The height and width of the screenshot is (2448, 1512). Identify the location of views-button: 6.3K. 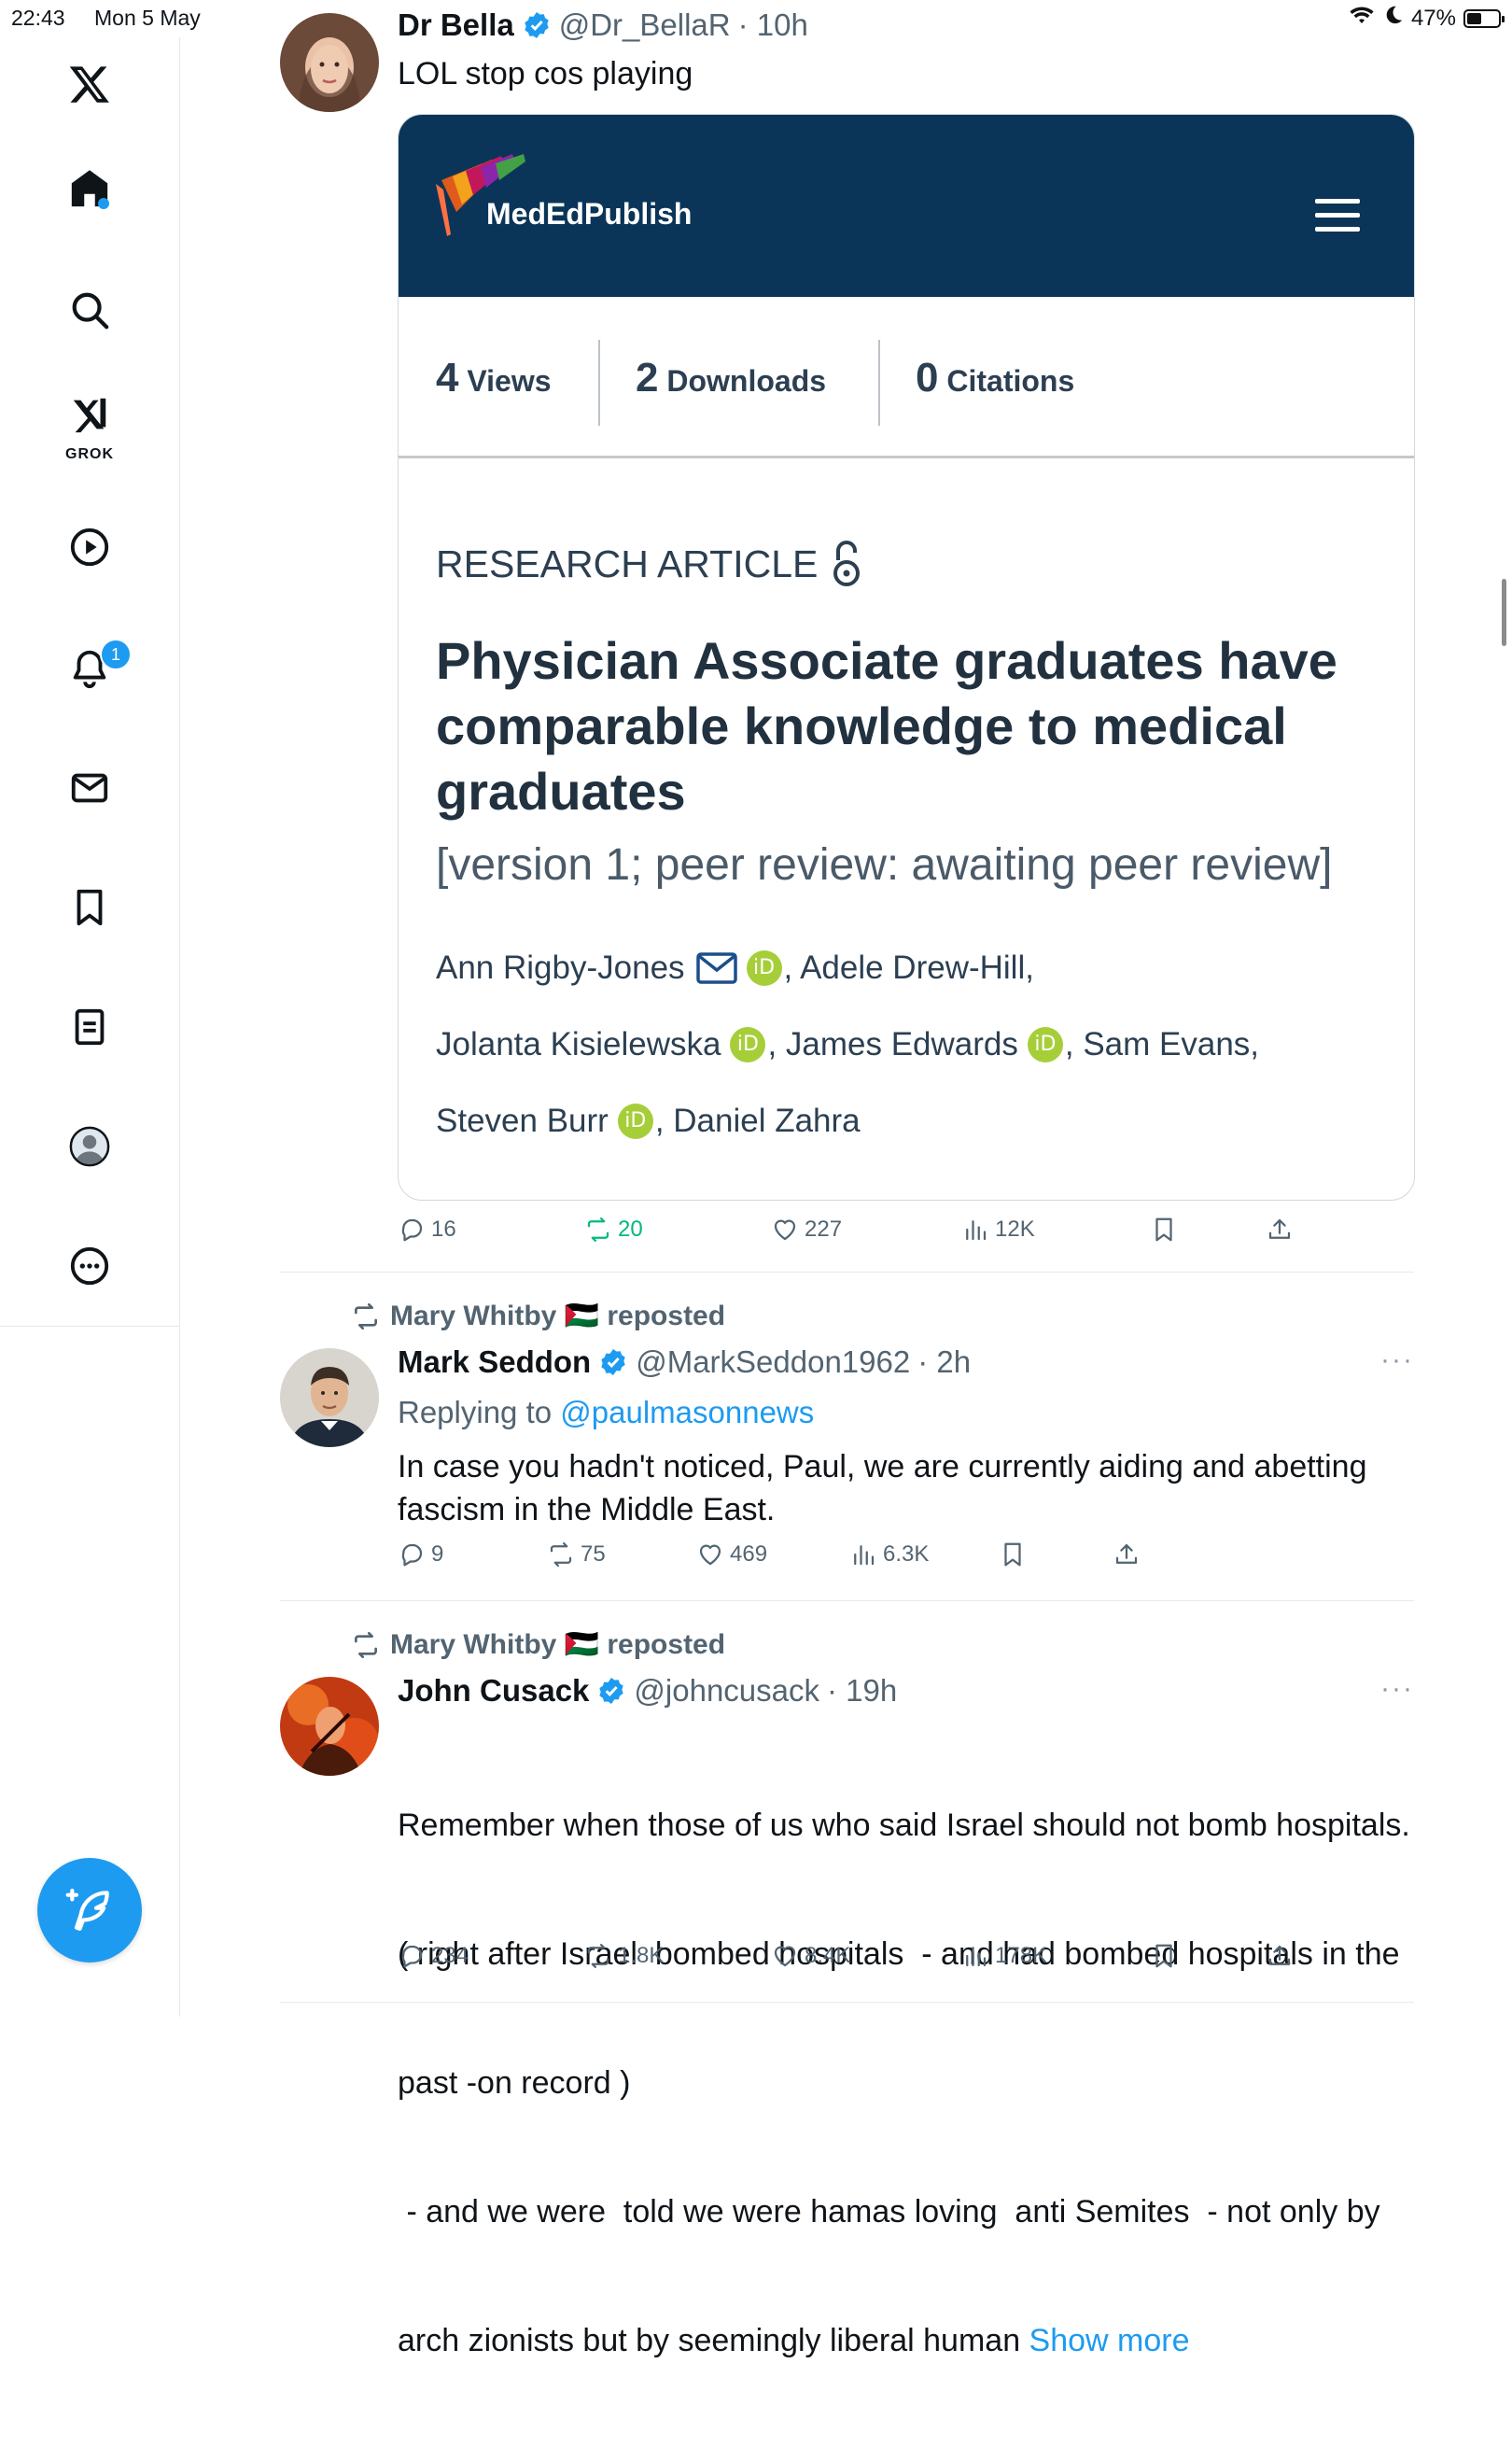
(889, 1555).